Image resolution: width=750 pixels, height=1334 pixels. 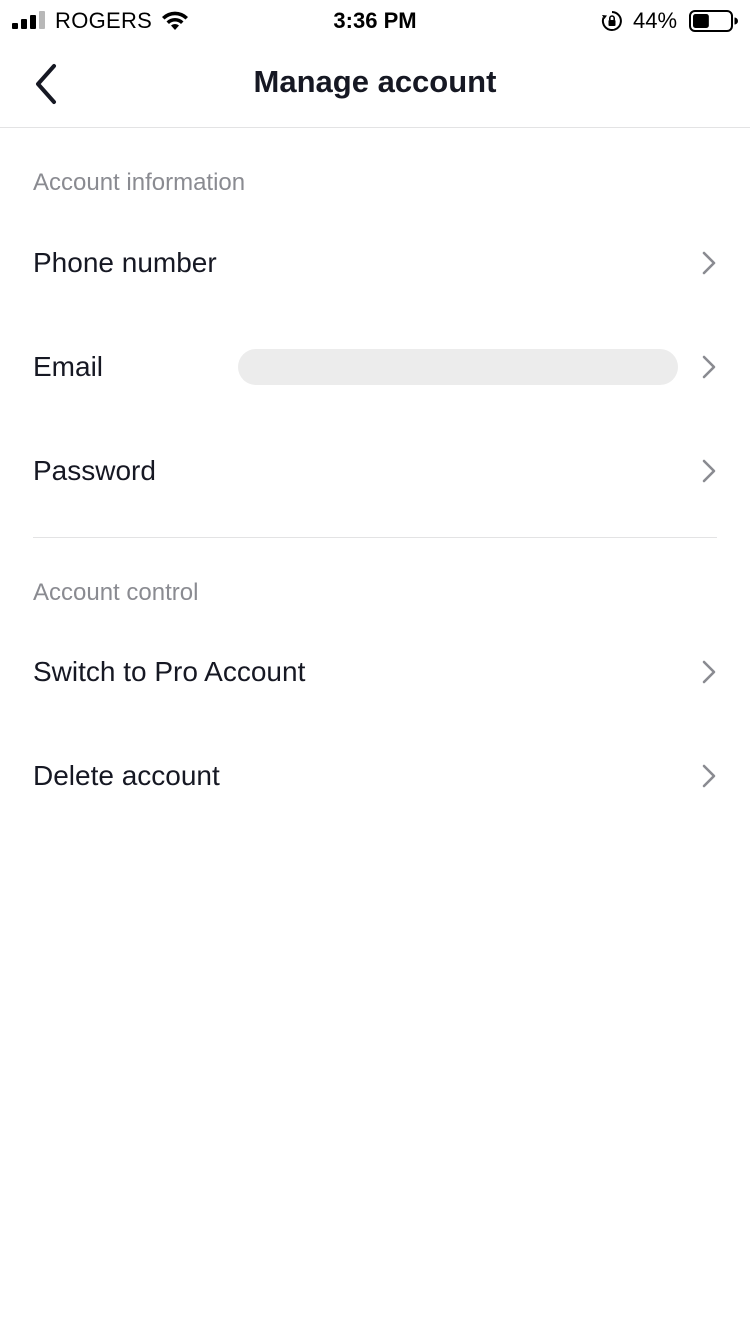 I want to click on section-header-account-control: Account control, so click(x=116, y=592).